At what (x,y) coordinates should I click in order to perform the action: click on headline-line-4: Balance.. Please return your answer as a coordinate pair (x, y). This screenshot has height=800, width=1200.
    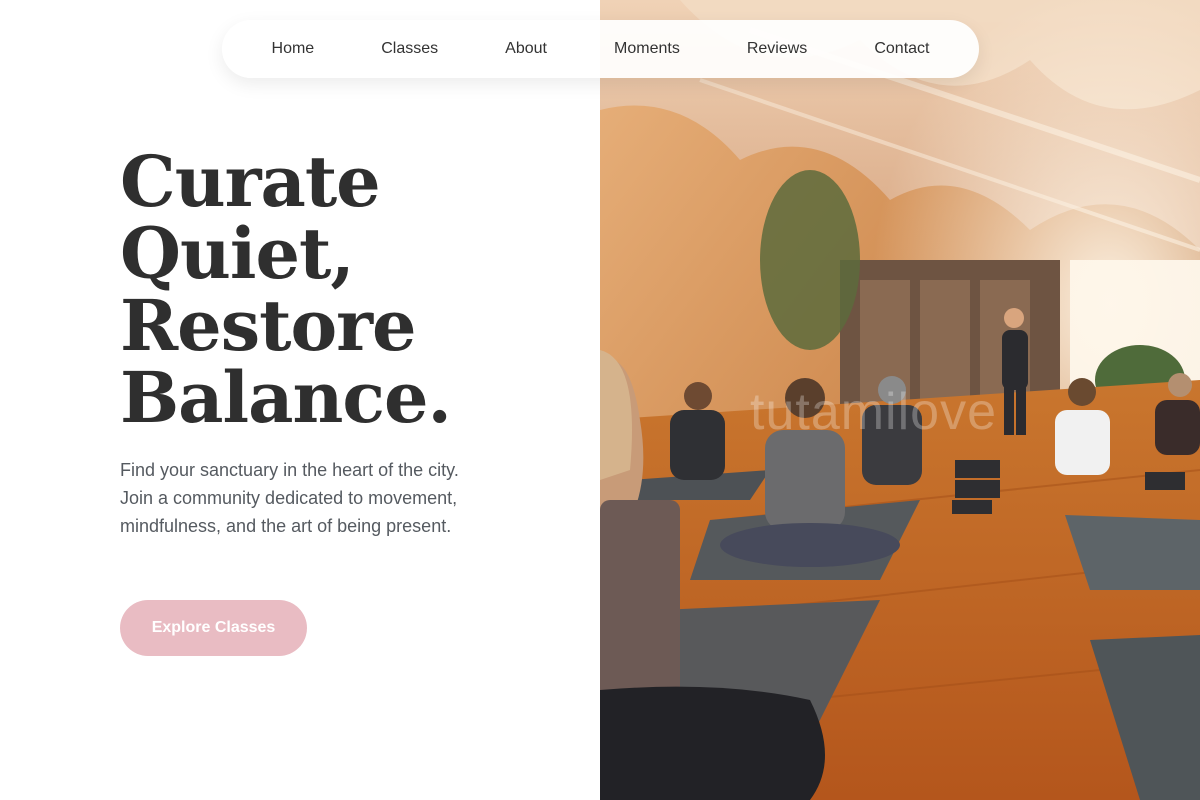
    Looking at the image, I should click on (286, 397).